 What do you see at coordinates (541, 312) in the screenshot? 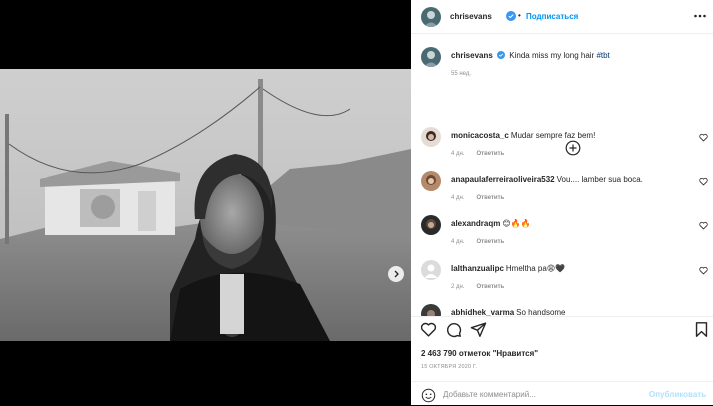
I see `comment-text: So handsome` at bounding box center [541, 312].